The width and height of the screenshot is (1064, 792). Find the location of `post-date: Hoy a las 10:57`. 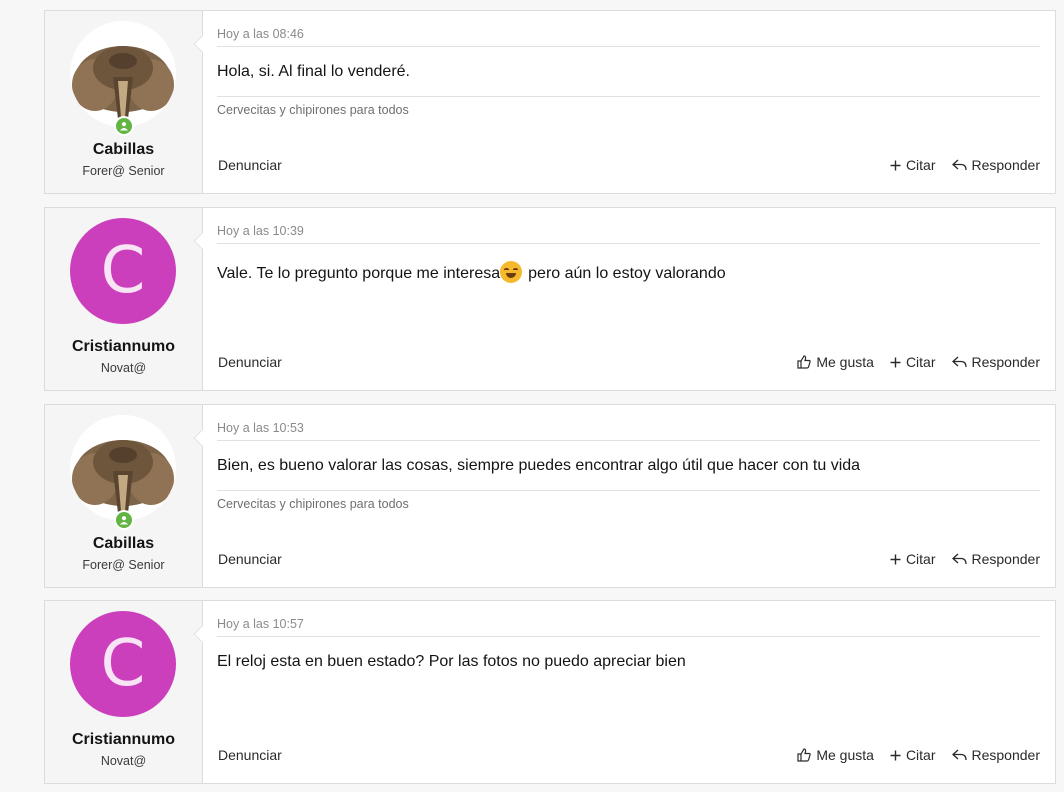

post-date: Hoy a las 10:57 is located at coordinates (260, 624).